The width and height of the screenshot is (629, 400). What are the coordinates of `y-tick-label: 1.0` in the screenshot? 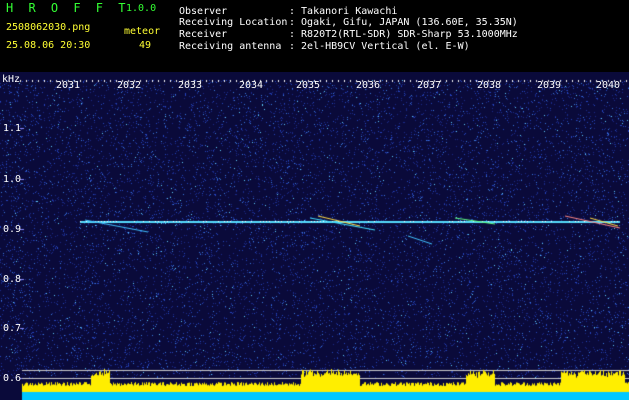 It's located at (12, 179).